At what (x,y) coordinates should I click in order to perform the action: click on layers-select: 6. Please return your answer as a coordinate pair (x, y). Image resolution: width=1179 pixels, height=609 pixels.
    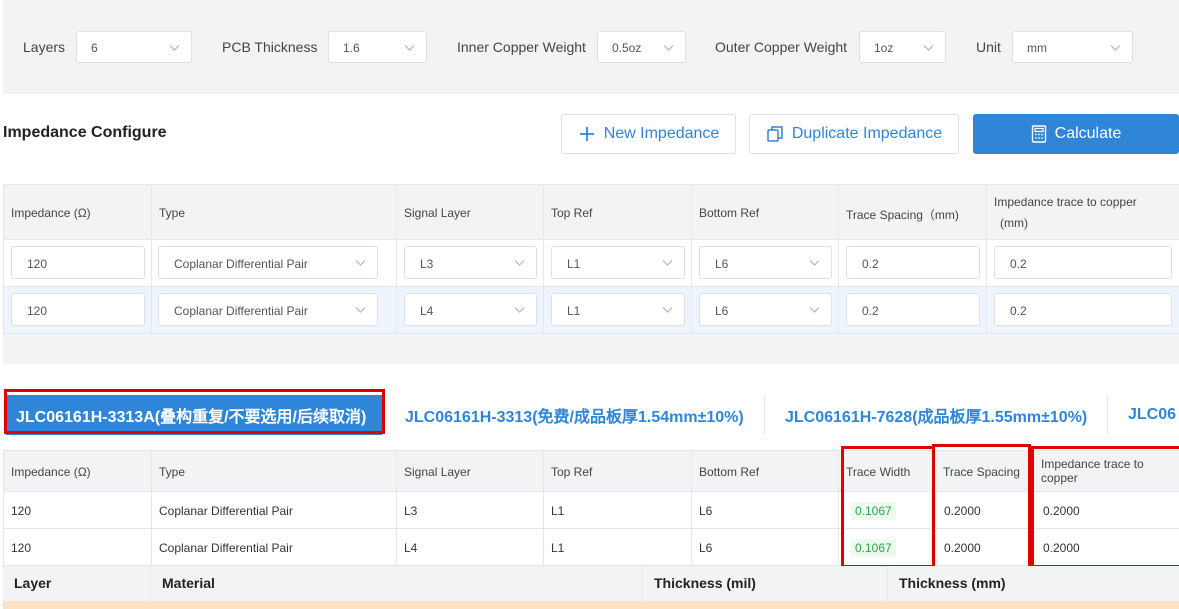
    Looking at the image, I should click on (134, 47).